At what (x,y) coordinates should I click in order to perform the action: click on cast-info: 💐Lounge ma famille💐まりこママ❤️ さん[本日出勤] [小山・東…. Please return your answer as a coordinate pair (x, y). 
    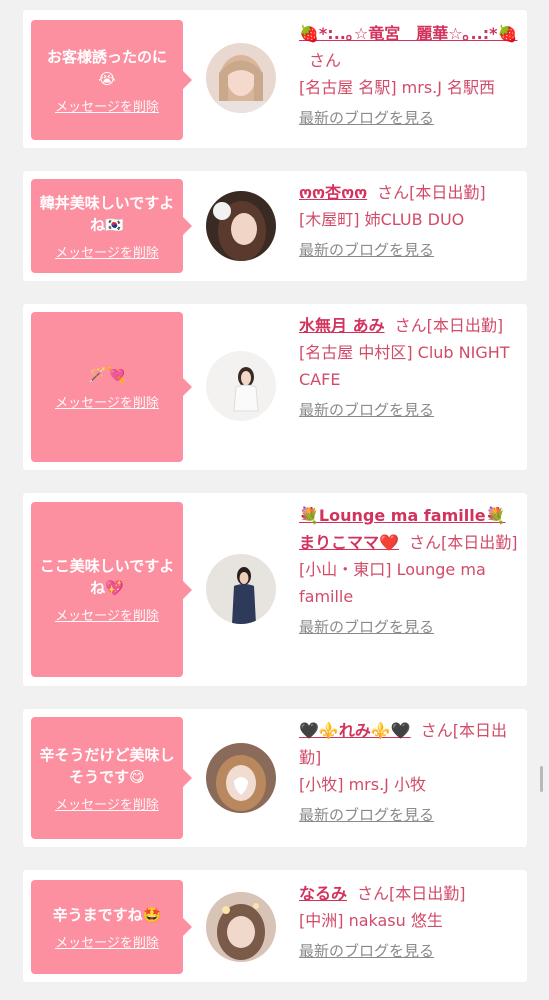
    Looking at the image, I should click on (410, 571).